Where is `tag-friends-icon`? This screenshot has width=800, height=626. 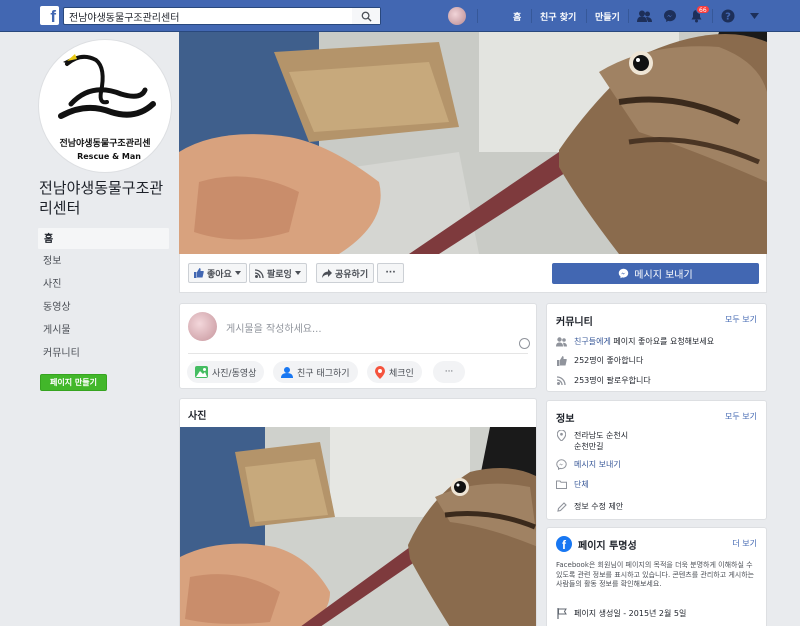 tag-friends-icon is located at coordinates (287, 372).